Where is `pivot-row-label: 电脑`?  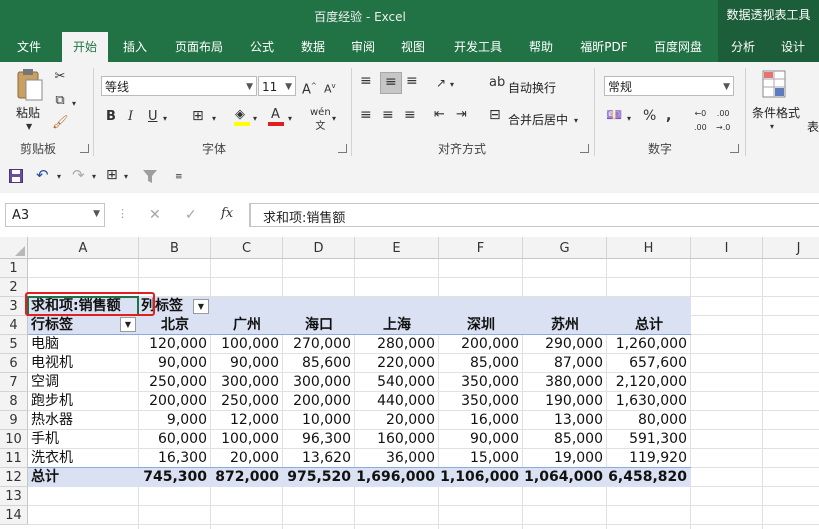 pivot-row-label: 电脑 is located at coordinates (84, 344).